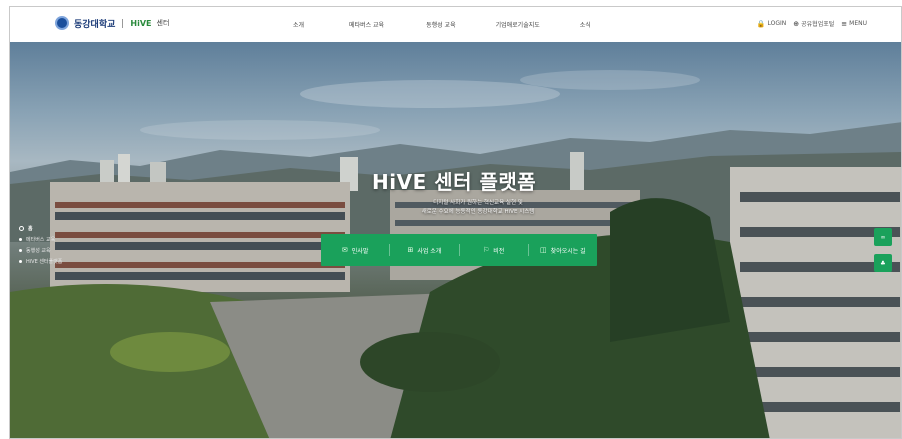 The image size is (902, 439). What do you see at coordinates (478, 212) in the screenshot?
I see `hero-subtitle-line-2: 새로운 수요에 능동적인 동강대학교 HiVE 시스템` at bounding box center [478, 212].